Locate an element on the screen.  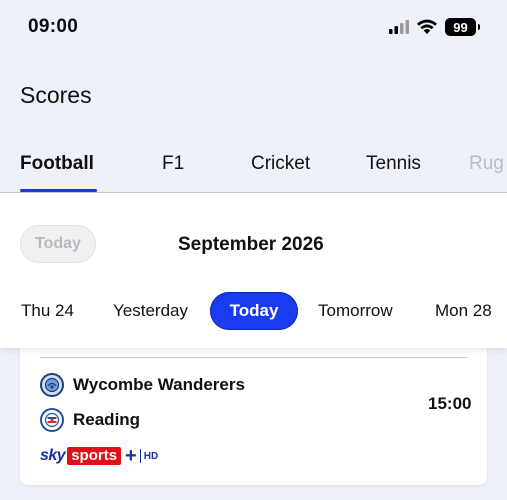
plus-logo-text: + is located at coordinates (131, 456).